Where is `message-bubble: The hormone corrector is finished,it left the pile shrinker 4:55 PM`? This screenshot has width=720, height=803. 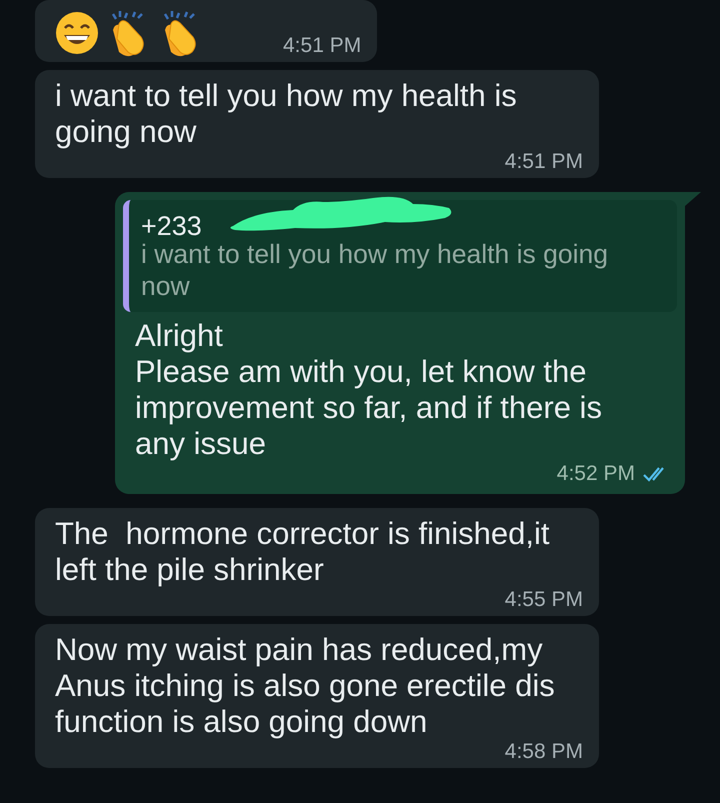 message-bubble: The hormone corrector is finished,it left the pile shrinker 4:55 PM is located at coordinates (317, 562).